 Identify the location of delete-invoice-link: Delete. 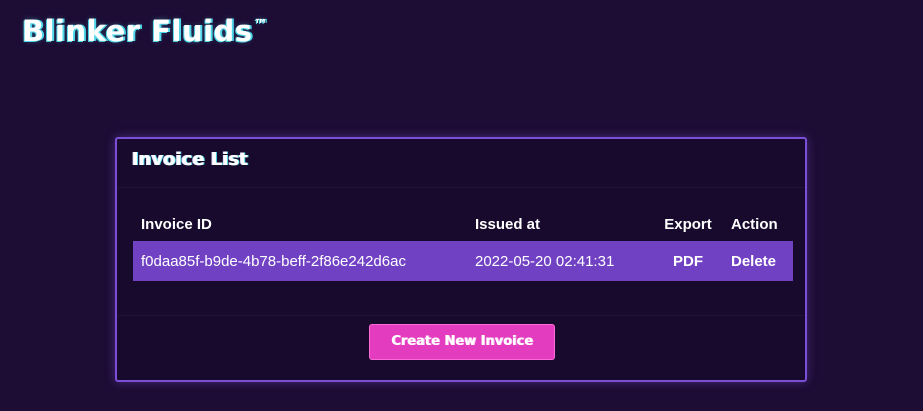
(758, 261).